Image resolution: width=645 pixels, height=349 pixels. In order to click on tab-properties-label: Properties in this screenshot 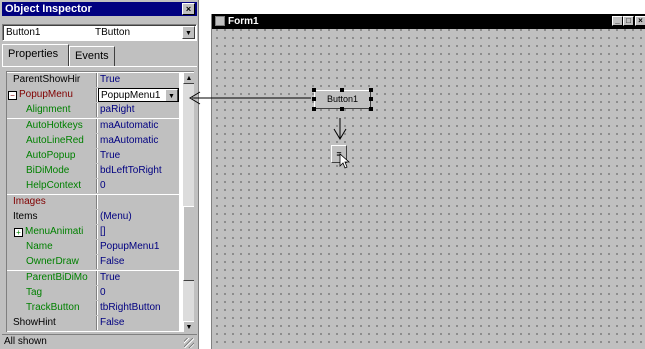, I will do `click(33, 54)`.